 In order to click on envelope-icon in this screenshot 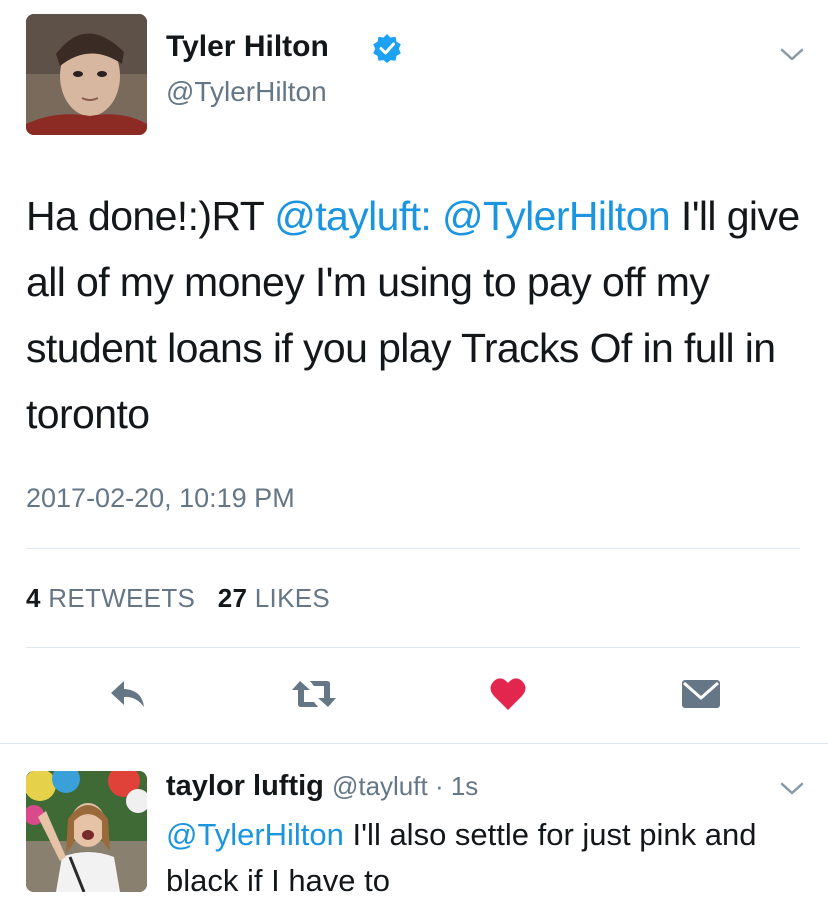, I will do `click(701, 694)`.